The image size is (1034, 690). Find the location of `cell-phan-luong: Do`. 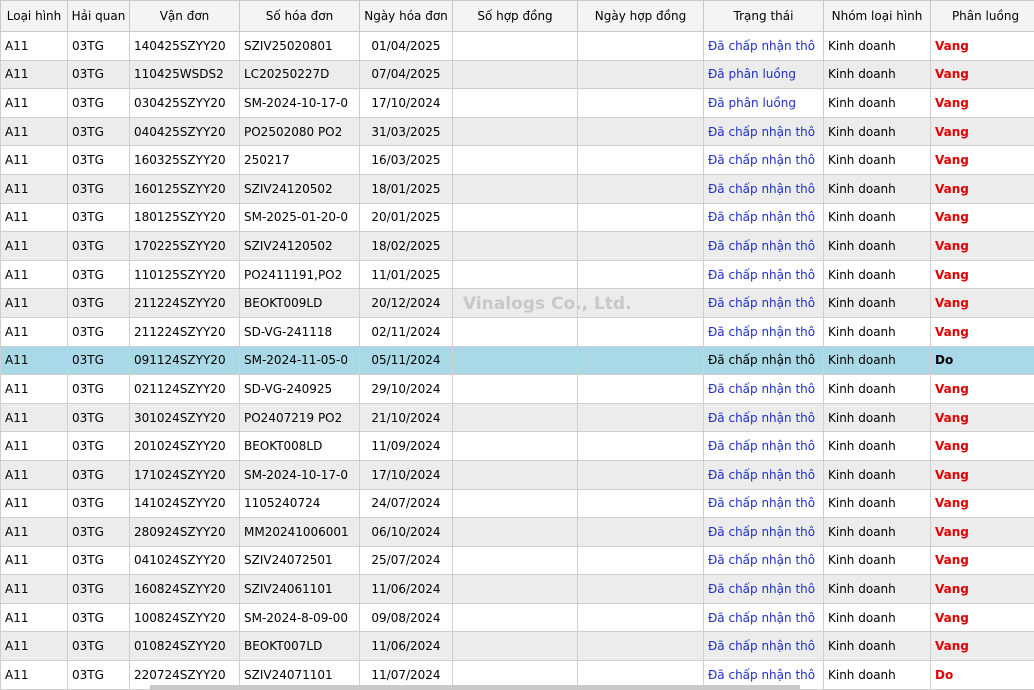

cell-phan-luong: Do is located at coordinates (982, 675).